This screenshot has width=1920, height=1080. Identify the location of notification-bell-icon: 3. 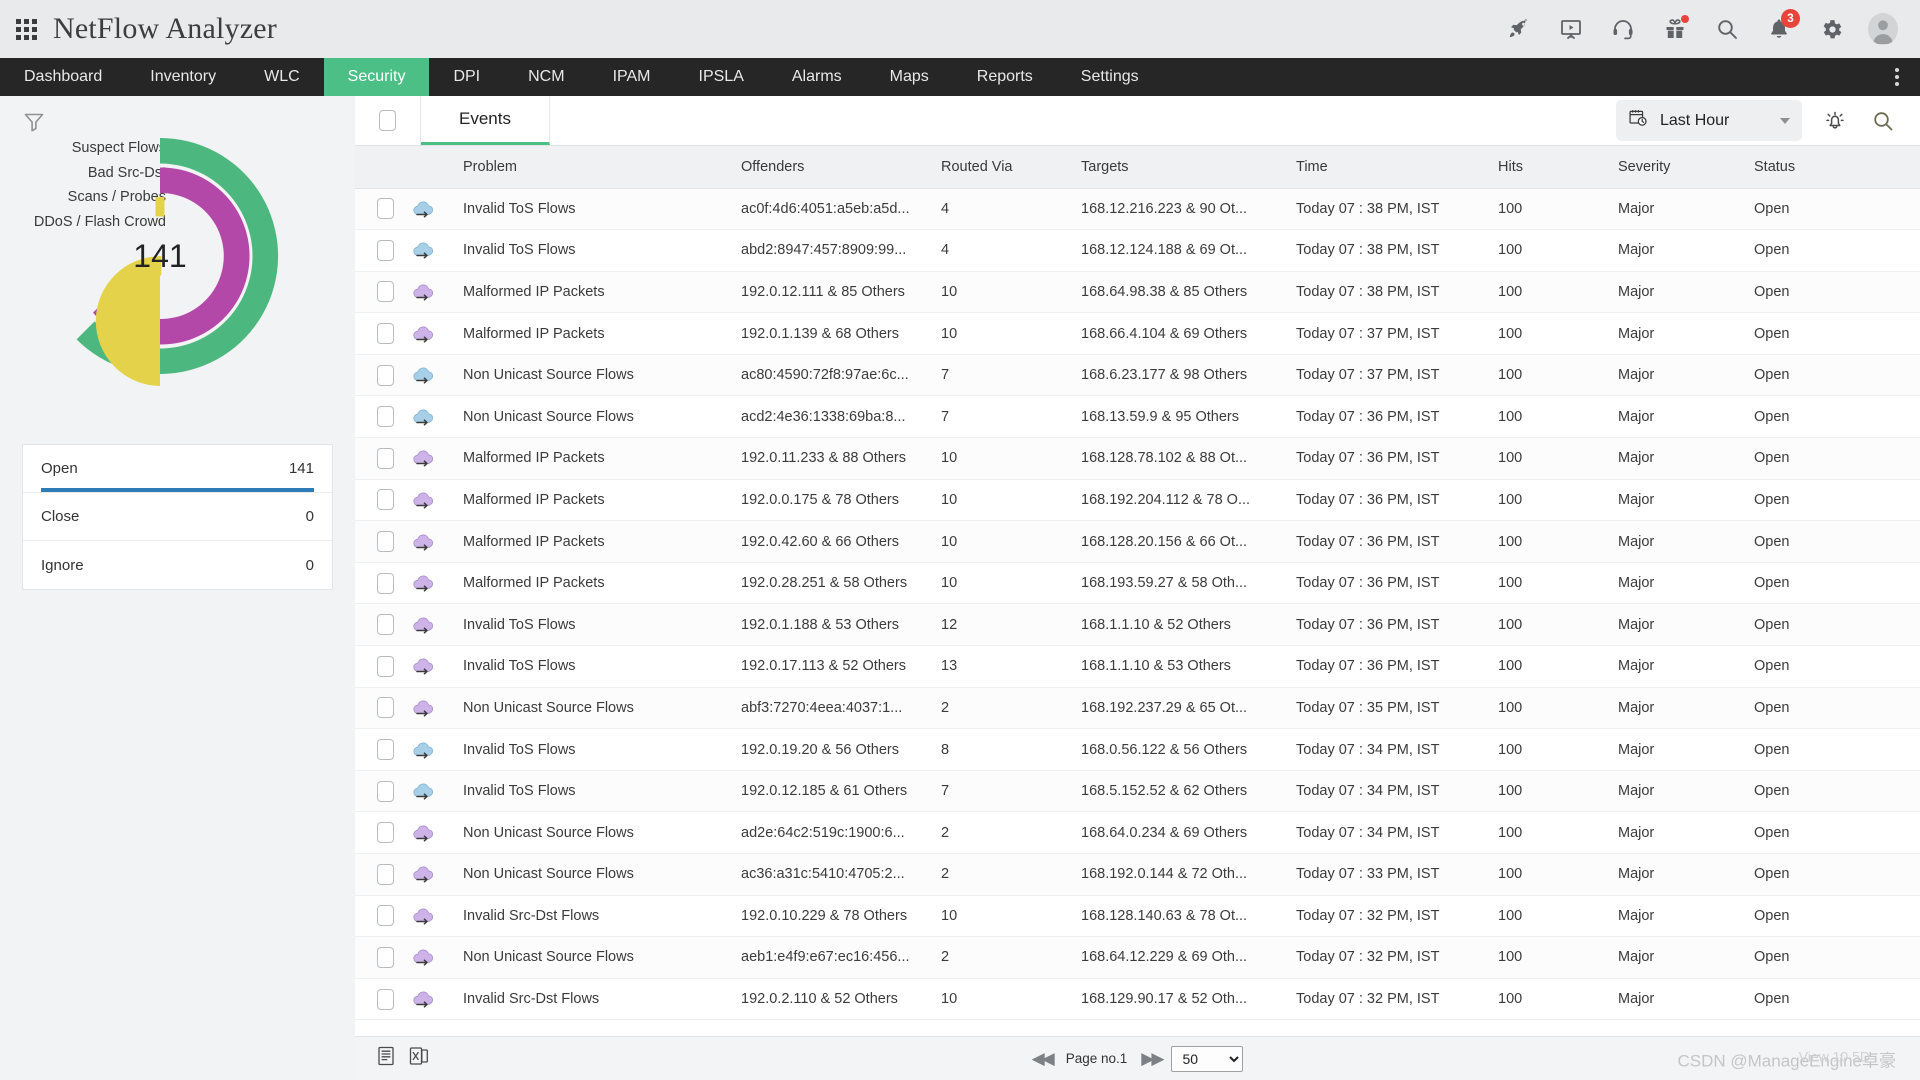
(1782, 26).